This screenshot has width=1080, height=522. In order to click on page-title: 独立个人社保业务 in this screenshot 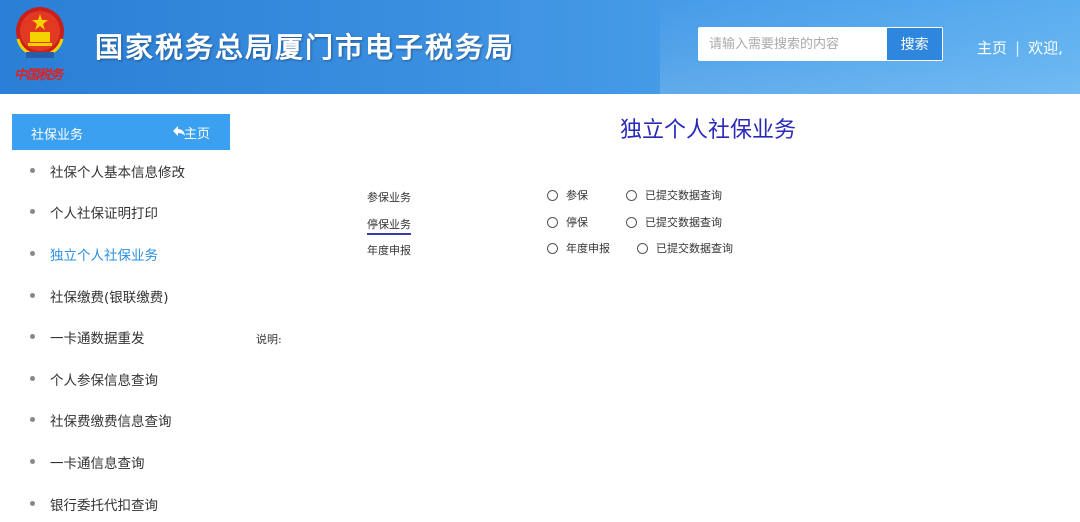, I will do `click(708, 130)`.